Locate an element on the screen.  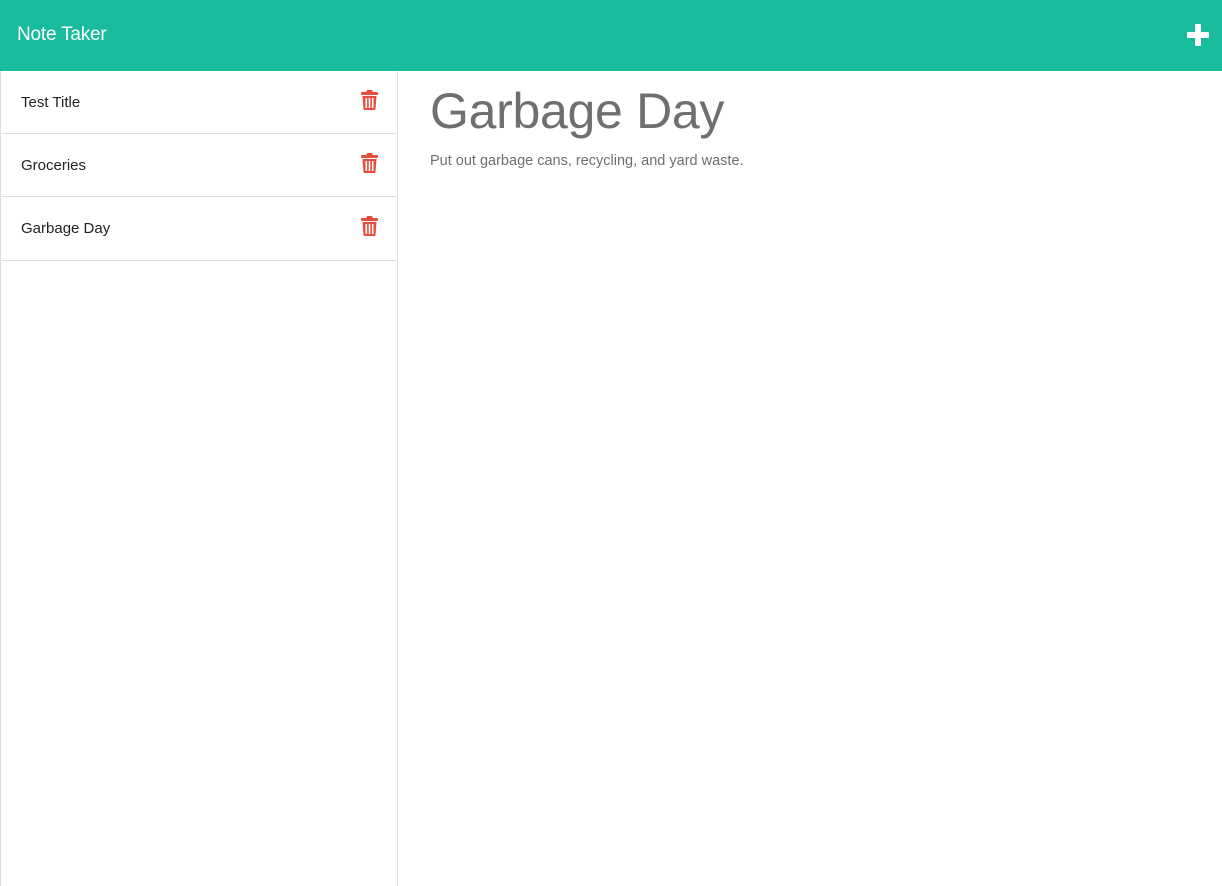
note-list-item: Groceries is located at coordinates (199, 166).